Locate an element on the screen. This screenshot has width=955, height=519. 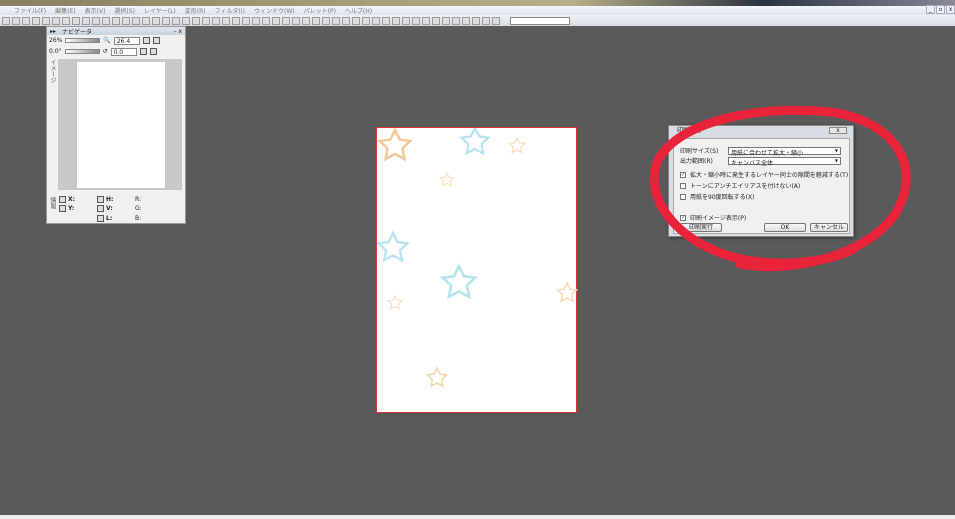
canvas-page is located at coordinates (477, 269).